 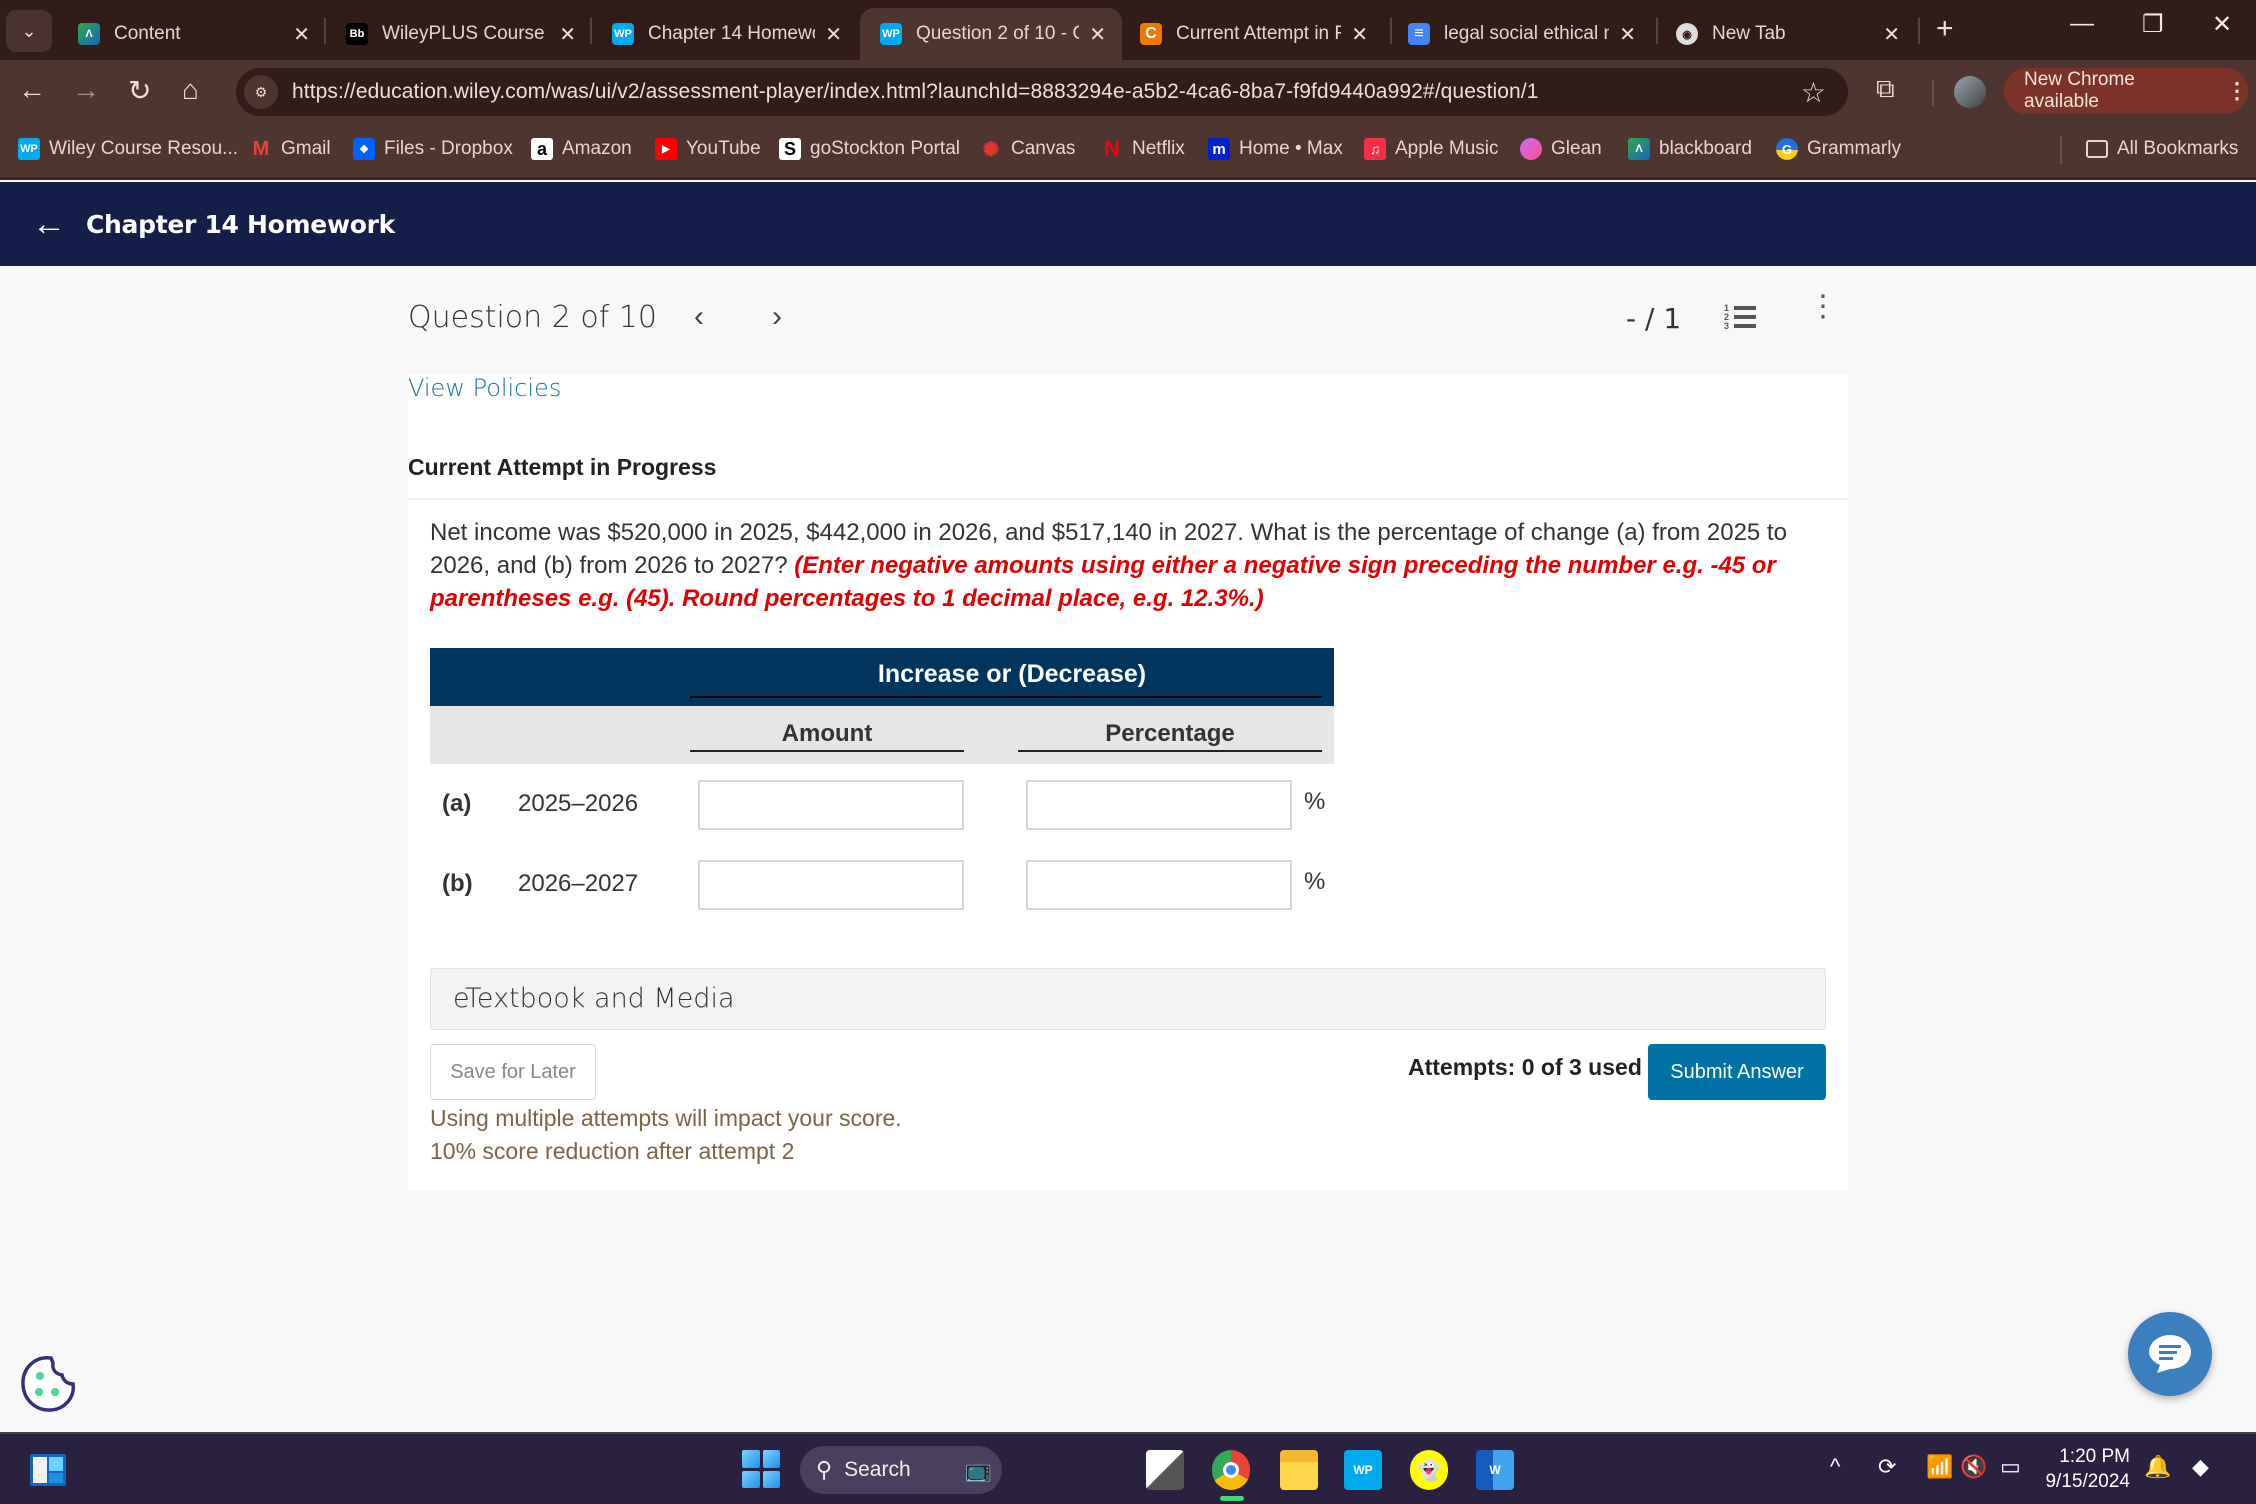 I want to click on bookmark-amazon: a Amazon, so click(x=581, y=149).